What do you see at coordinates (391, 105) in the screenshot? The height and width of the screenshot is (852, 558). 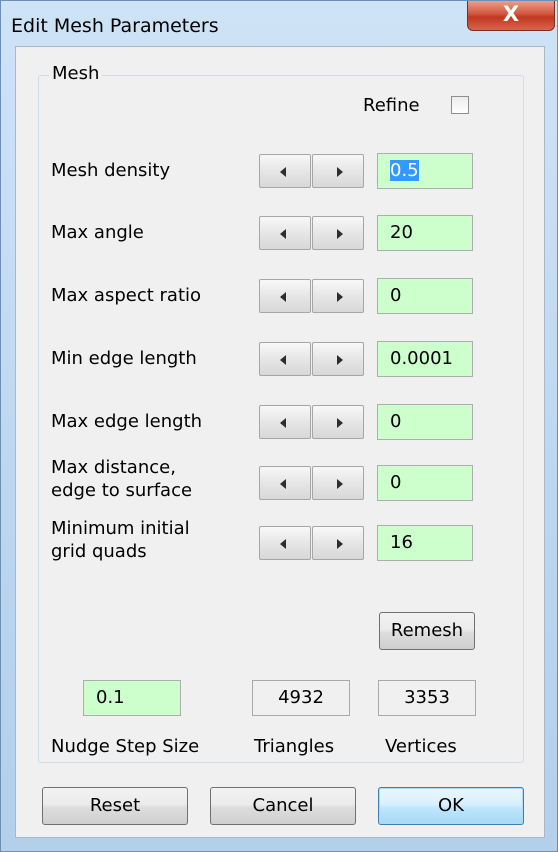 I see `refine-label: Refine` at bounding box center [391, 105].